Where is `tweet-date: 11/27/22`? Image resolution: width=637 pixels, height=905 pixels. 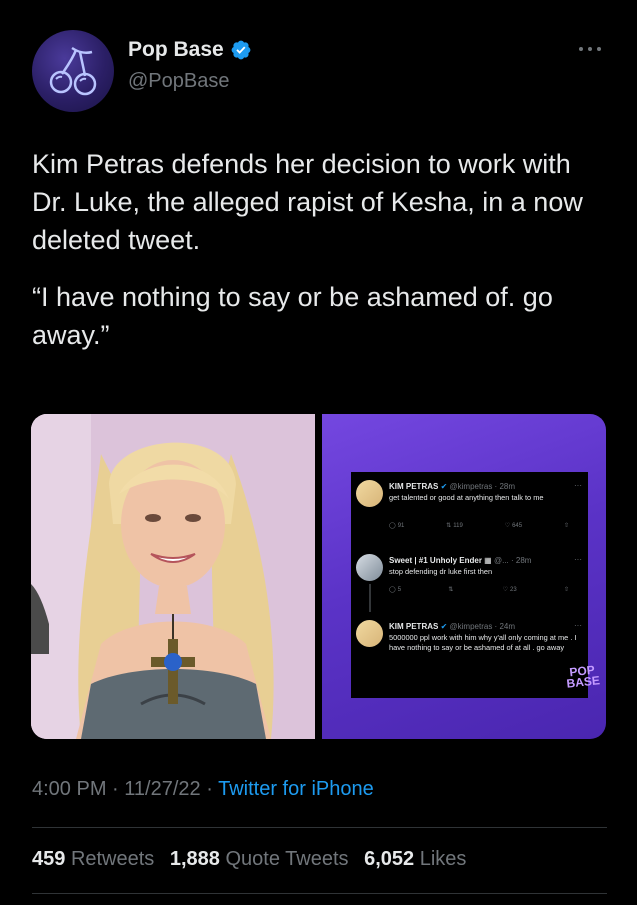 tweet-date: 11/27/22 is located at coordinates (162, 789).